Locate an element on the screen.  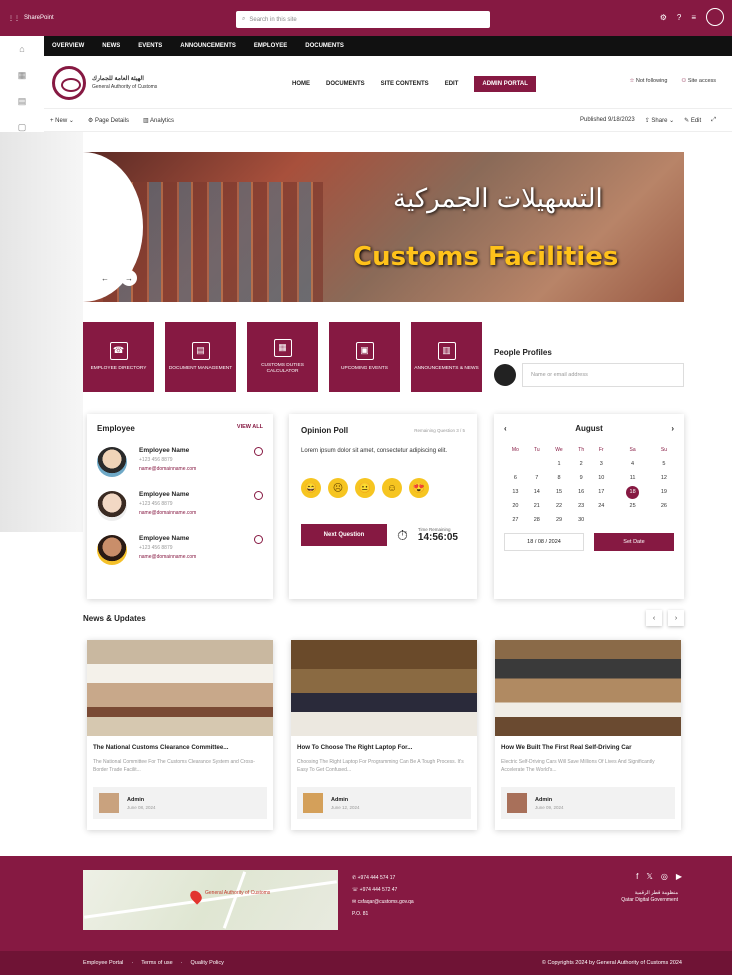
calendar-day: 7 is located at coordinates (537, 478).